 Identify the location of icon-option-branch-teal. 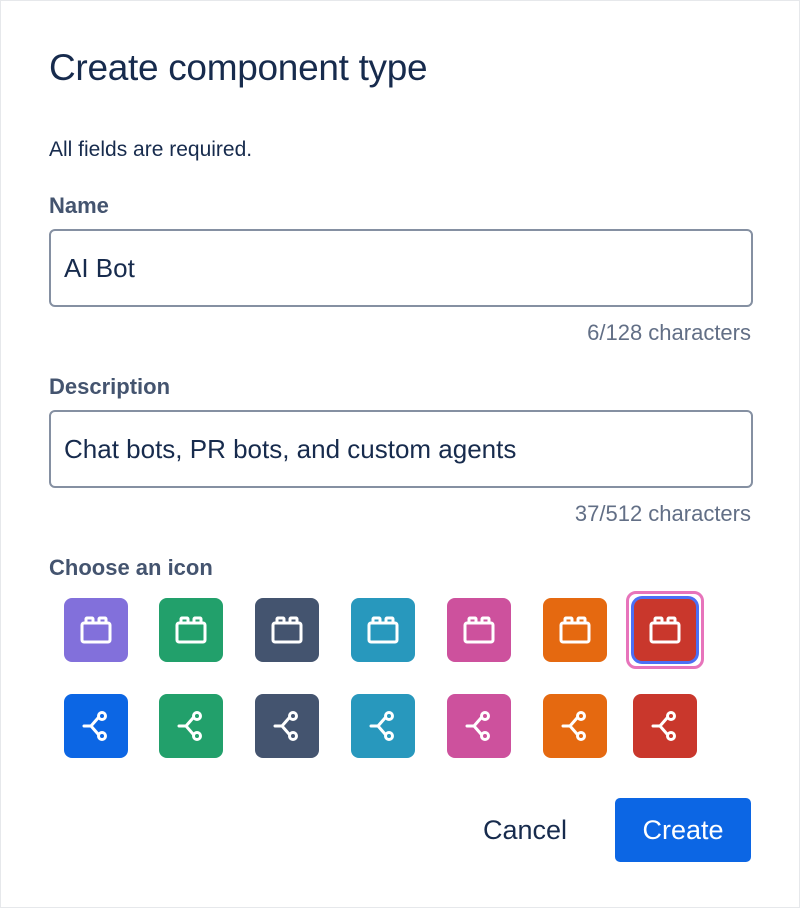
(383, 726).